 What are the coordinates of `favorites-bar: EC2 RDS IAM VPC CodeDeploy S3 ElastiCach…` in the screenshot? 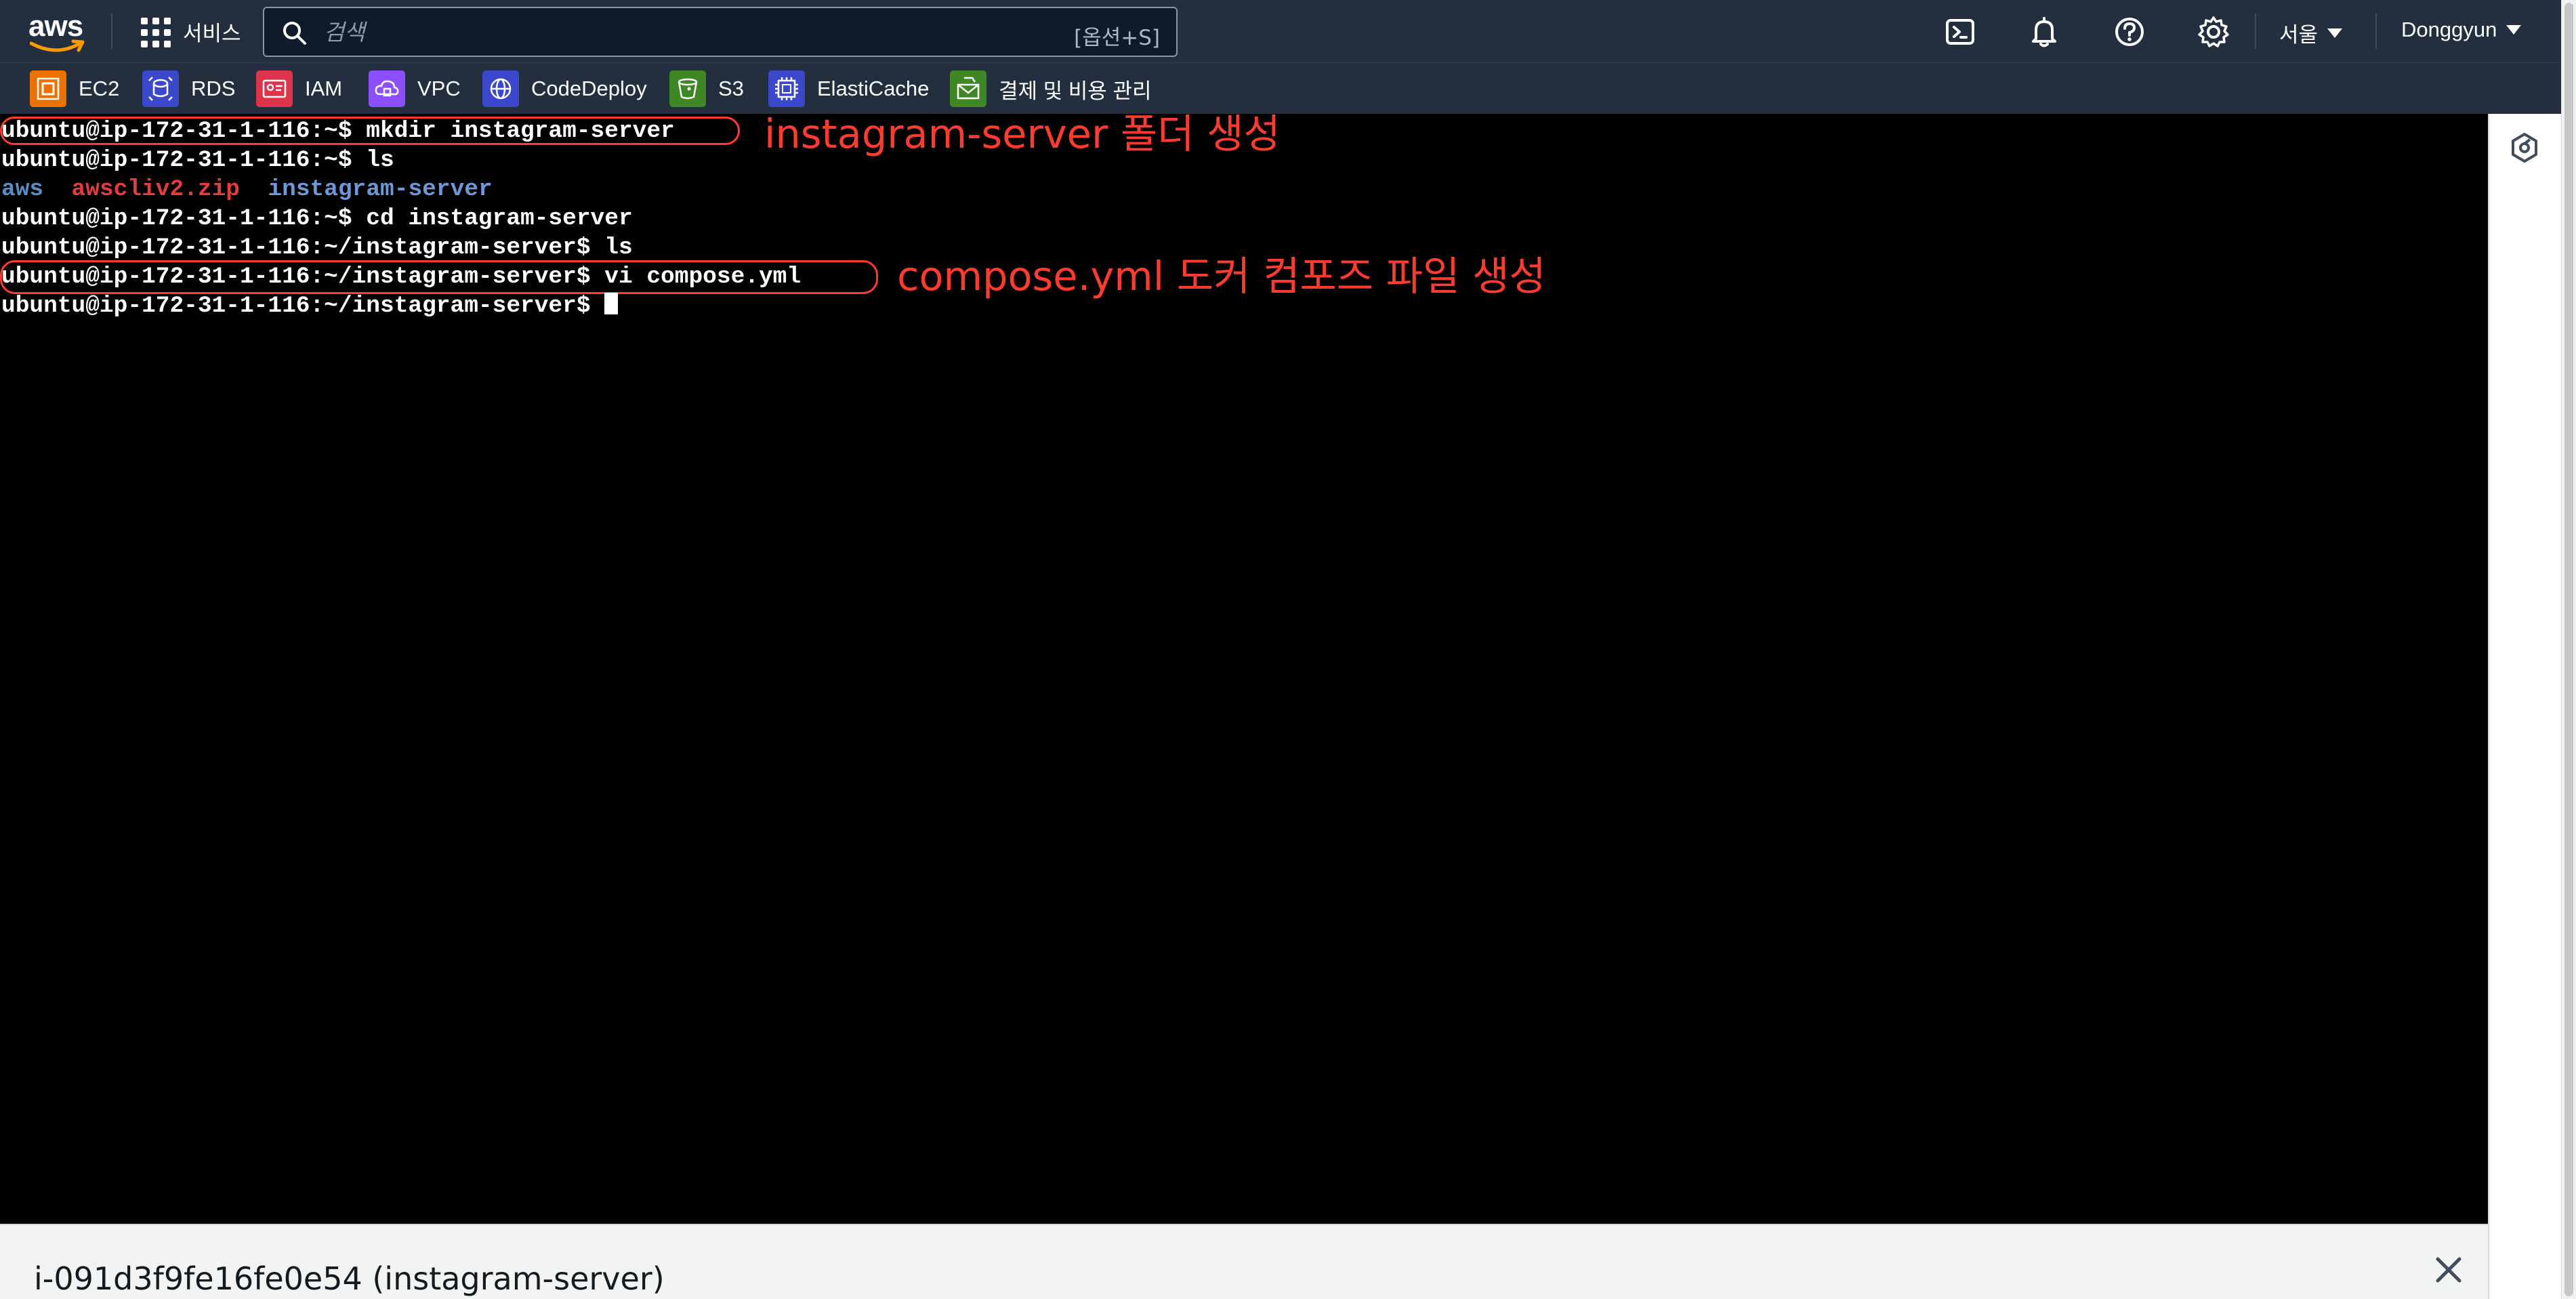 It's located at (1280, 88).